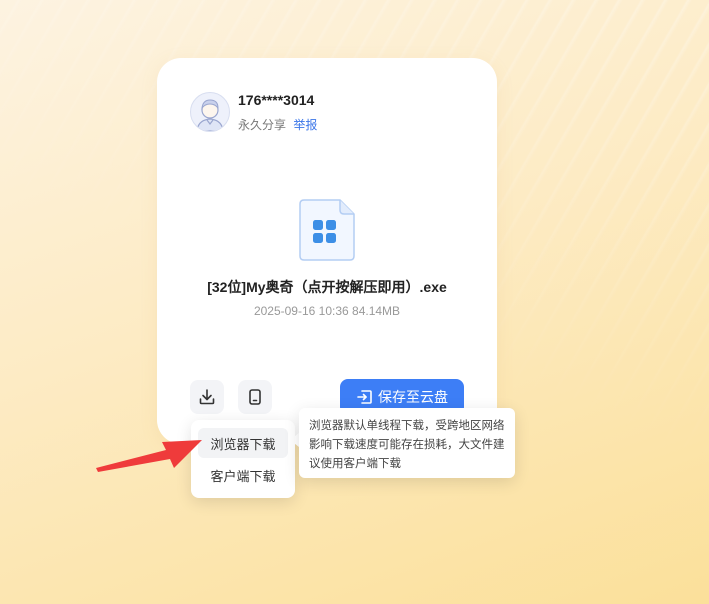  I want to click on file-size: 84.14MB, so click(376, 311).